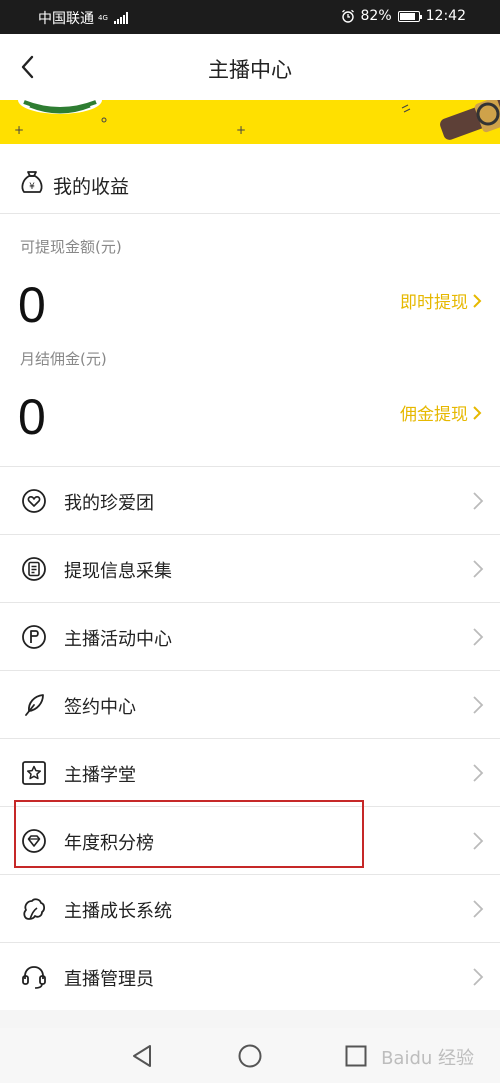 The width and height of the screenshot is (500, 1083). What do you see at coordinates (250, 704) in the screenshot?
I see `menu-item-contract-center: 签约中心` at bounding box center [250, 704].